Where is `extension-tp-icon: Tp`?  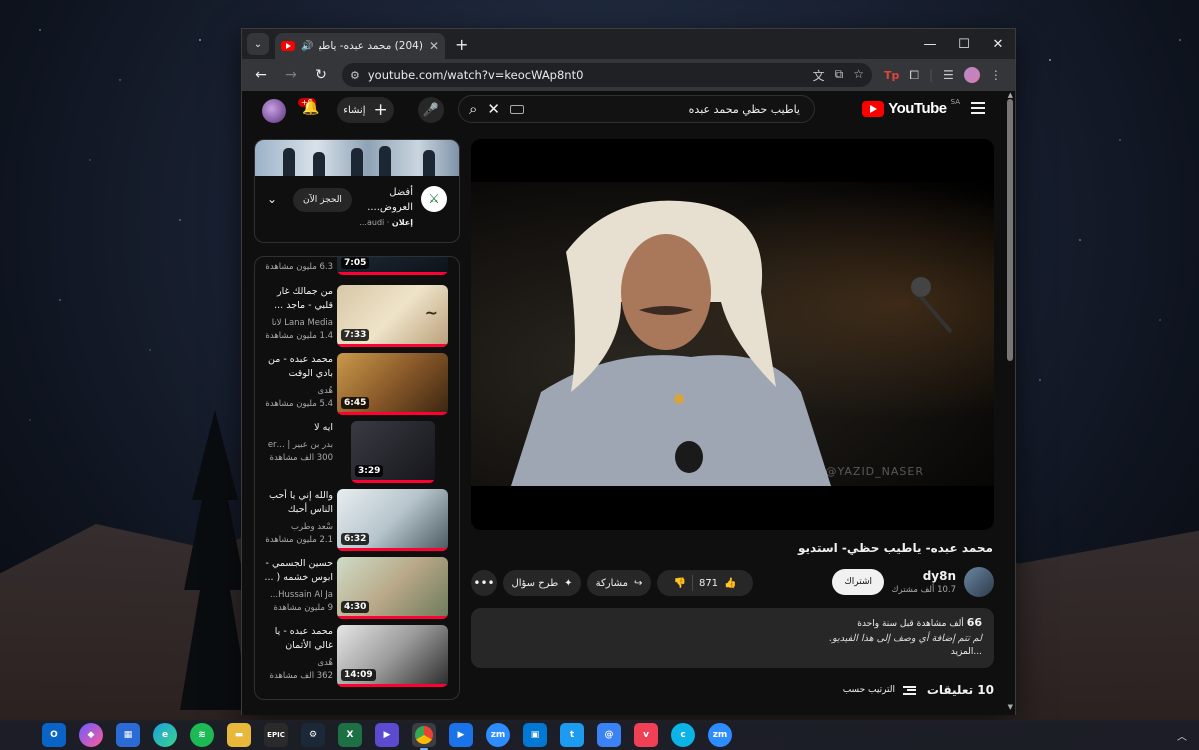
extension-tp-icon: Tp is located at coordinates (891, 75).